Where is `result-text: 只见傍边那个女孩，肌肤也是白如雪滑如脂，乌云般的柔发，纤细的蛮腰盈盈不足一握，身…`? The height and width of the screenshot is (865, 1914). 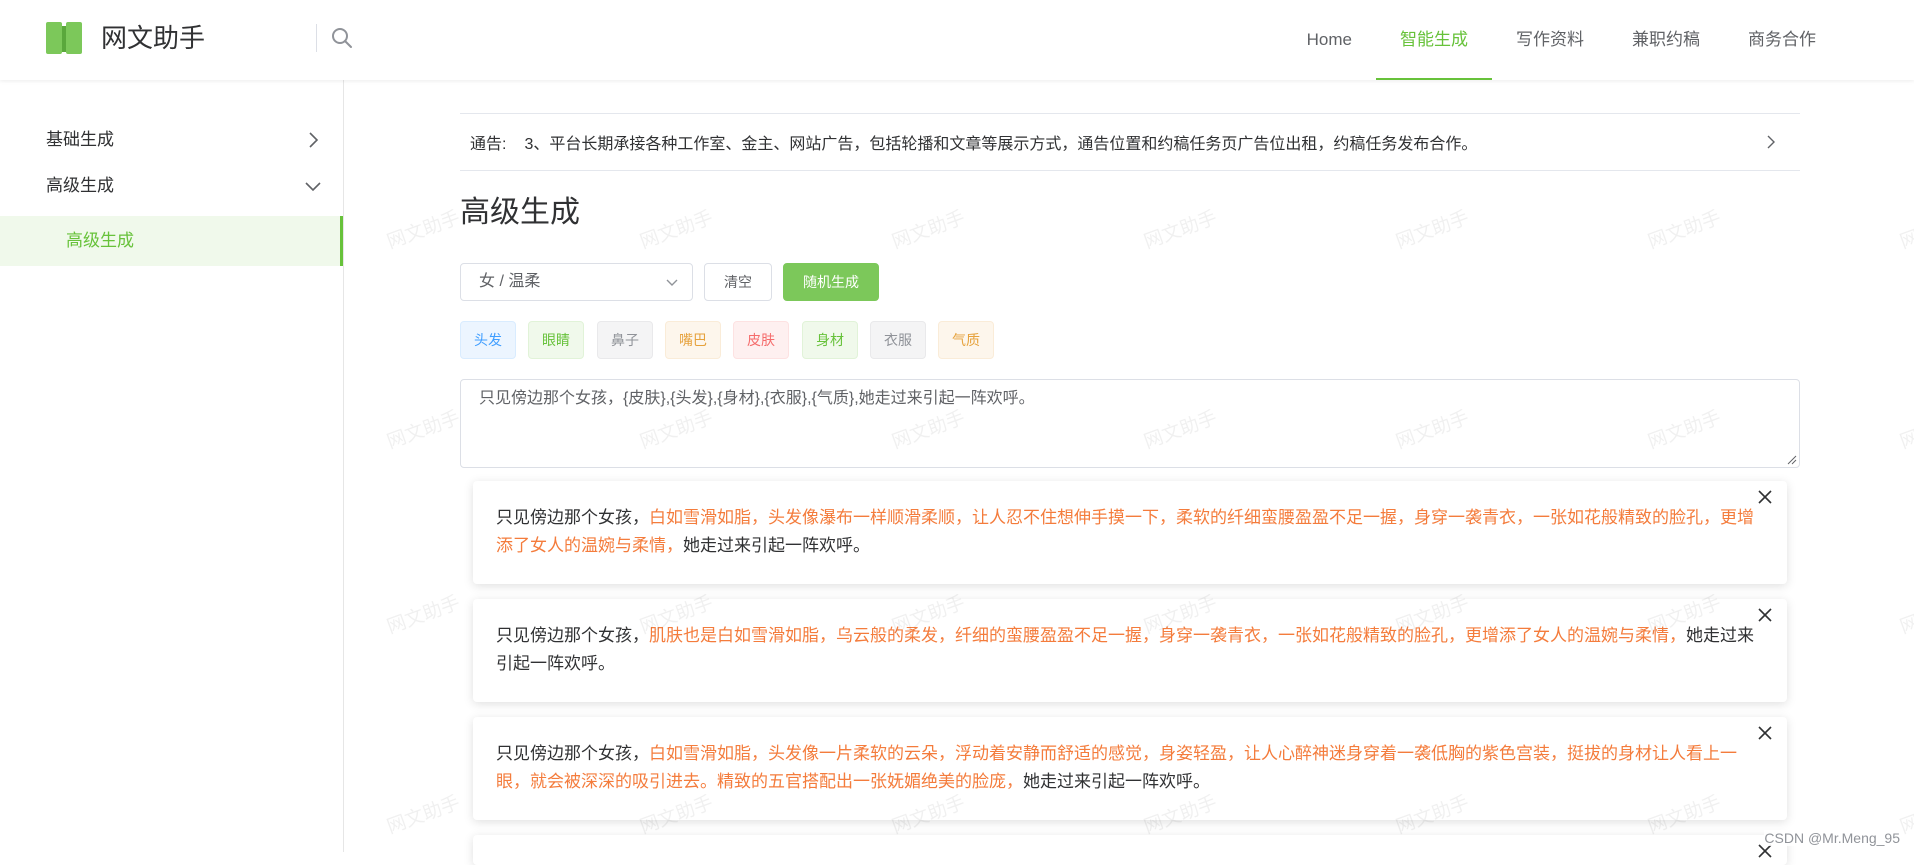 result-text: 只见傍边那个女孩，肌肤也是白如雪滑如脂，乌云般的柔发，纤细的蛮腰盈盈不足一握，身… is located at coordinates (1126, 650).